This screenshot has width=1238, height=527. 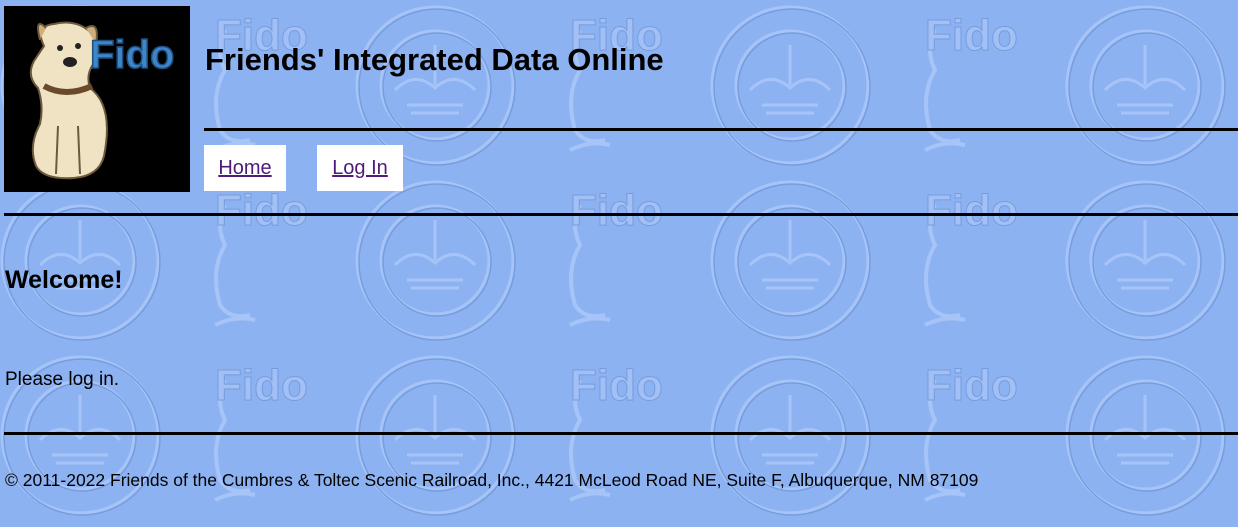 I want to click on footer-divider, so click(x=621, y=433).